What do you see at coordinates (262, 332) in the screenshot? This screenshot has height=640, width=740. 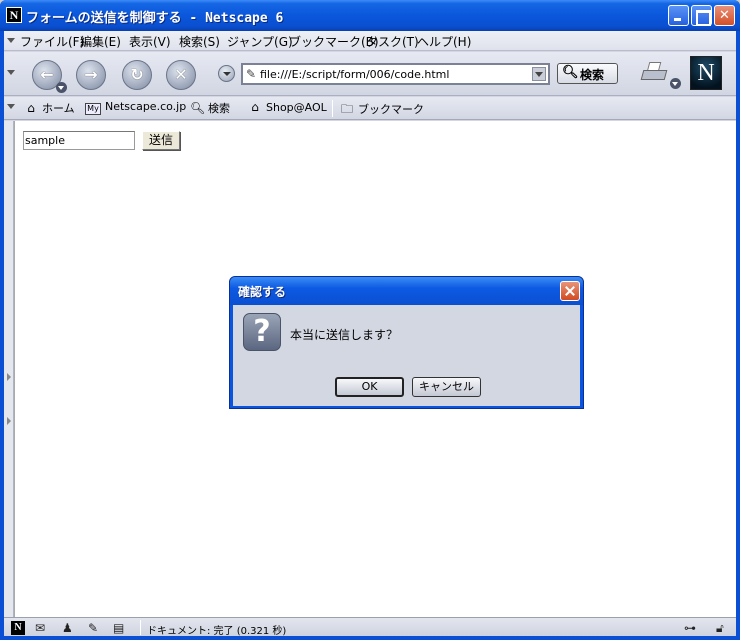 I see `question-icon: ?` at bounding box center [262, 332].